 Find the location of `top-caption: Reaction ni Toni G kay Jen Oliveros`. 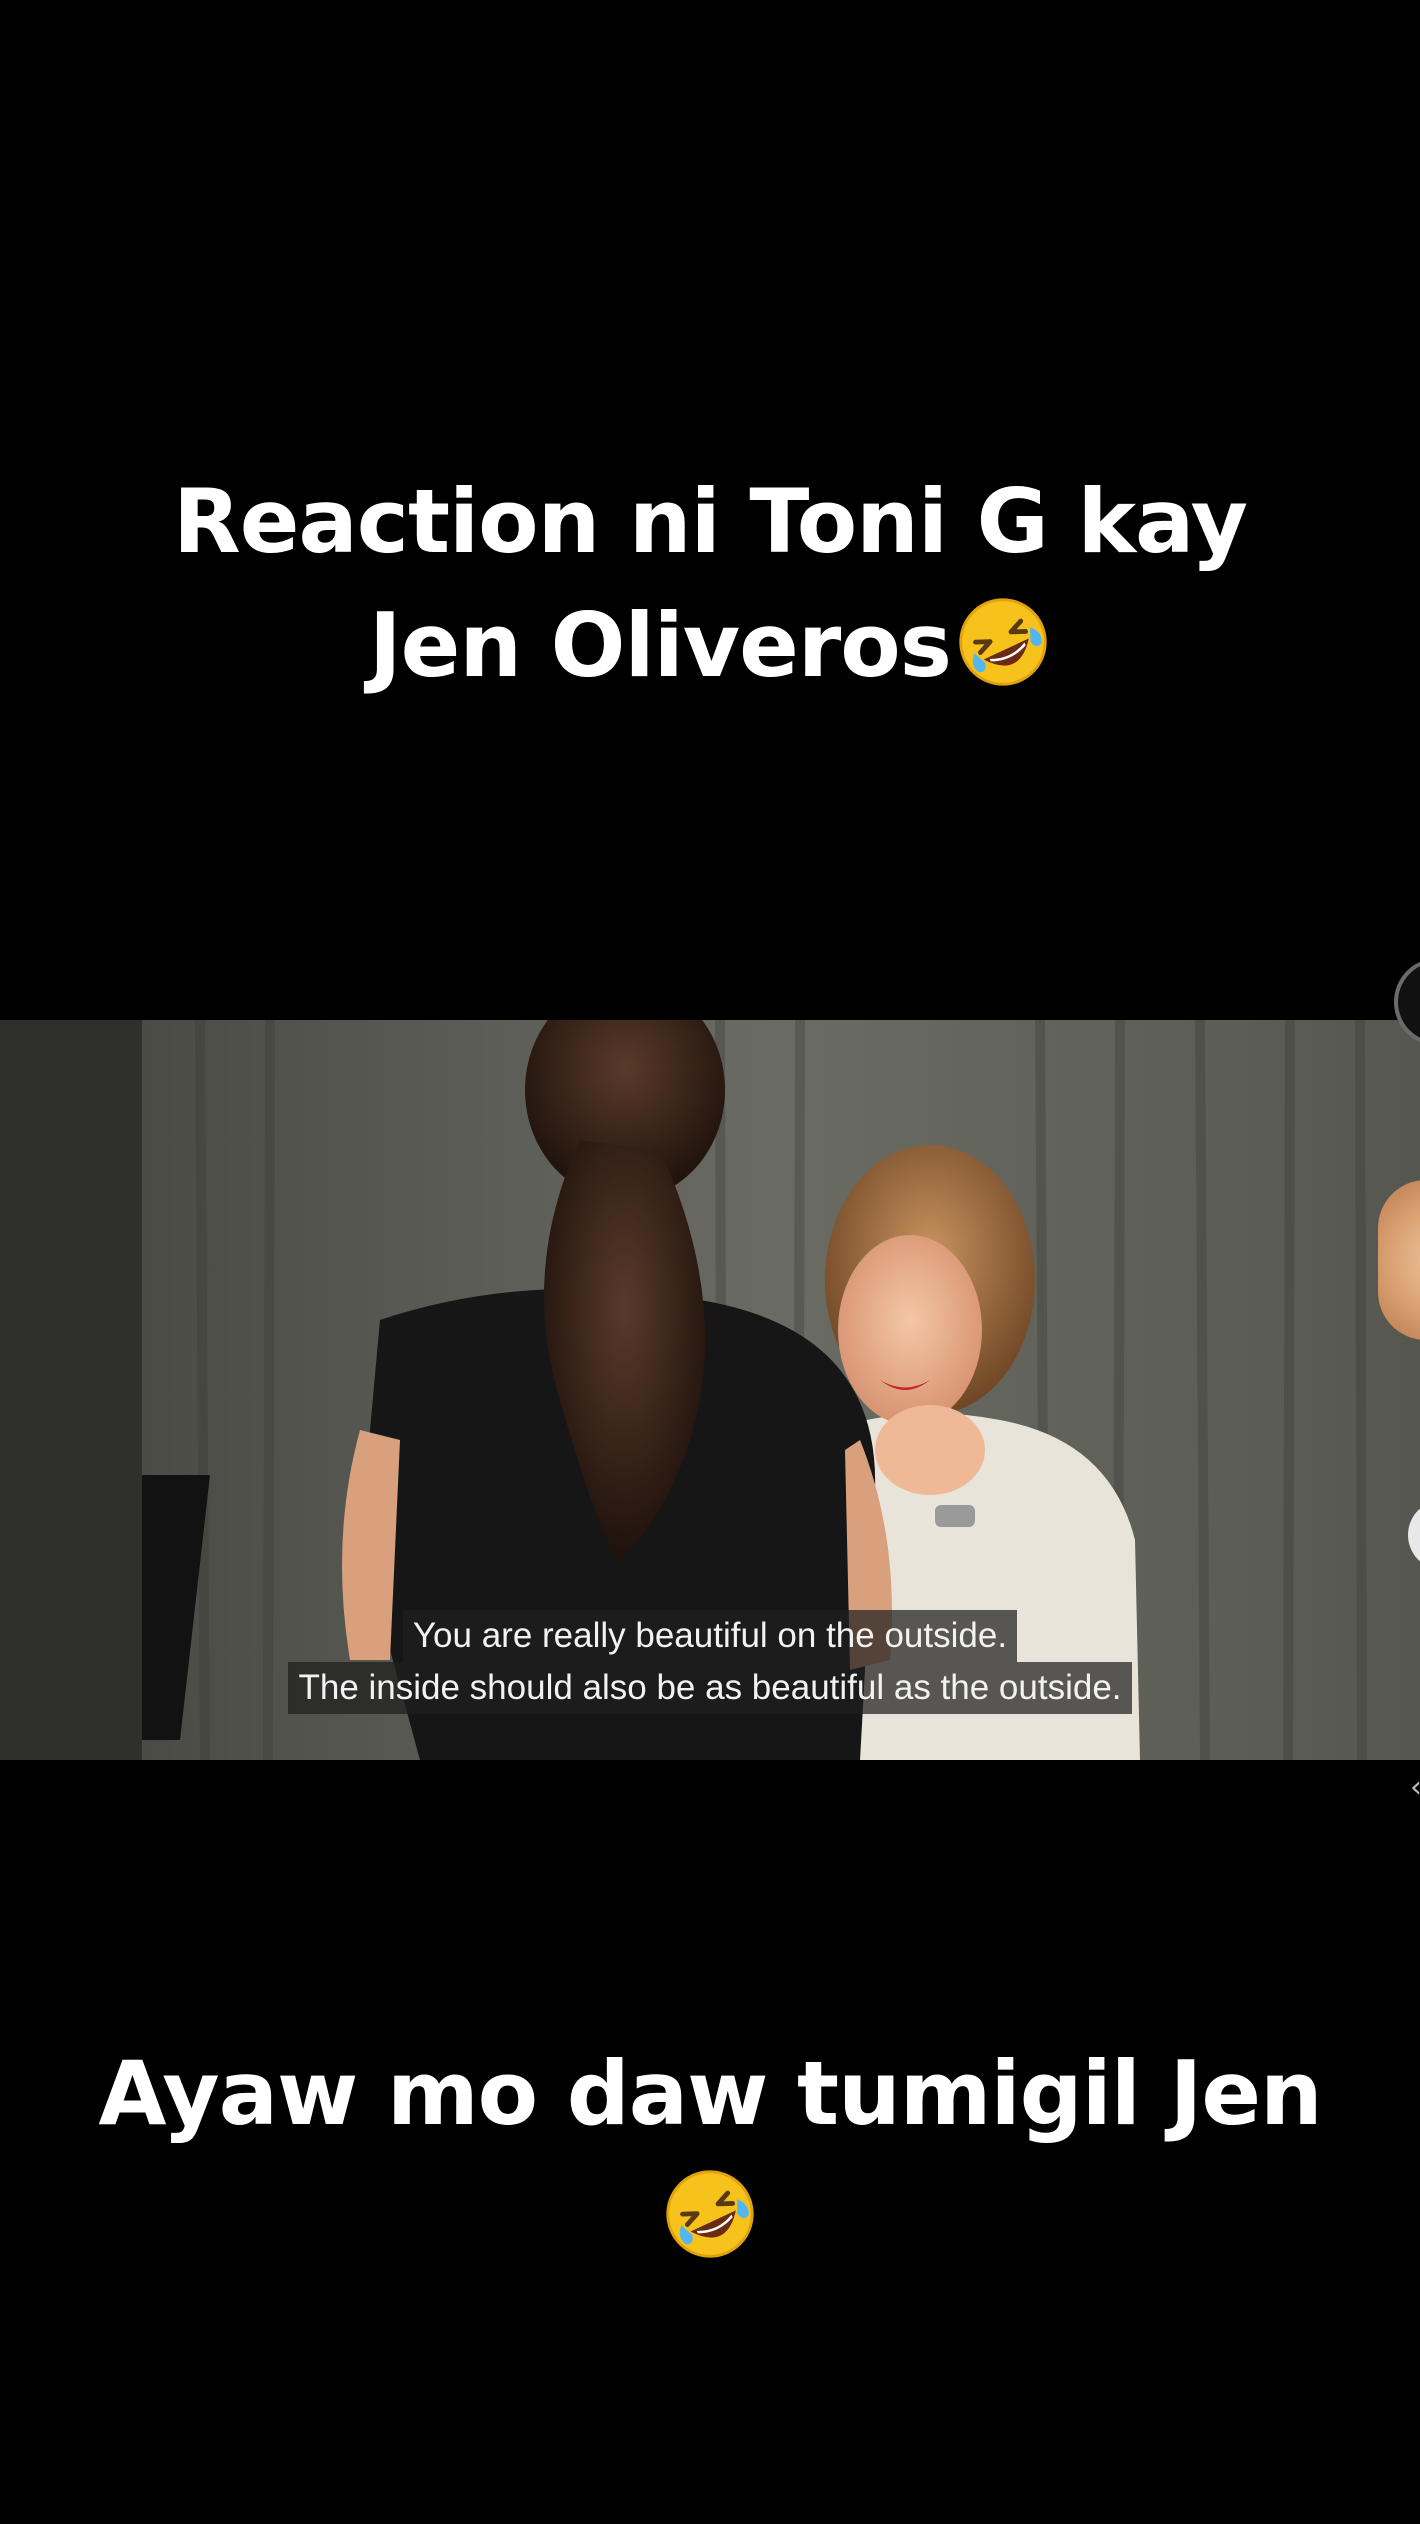

top-caption: Reaction ni Toni G kay Jen Oliveros is located at coordinates (710, 584).